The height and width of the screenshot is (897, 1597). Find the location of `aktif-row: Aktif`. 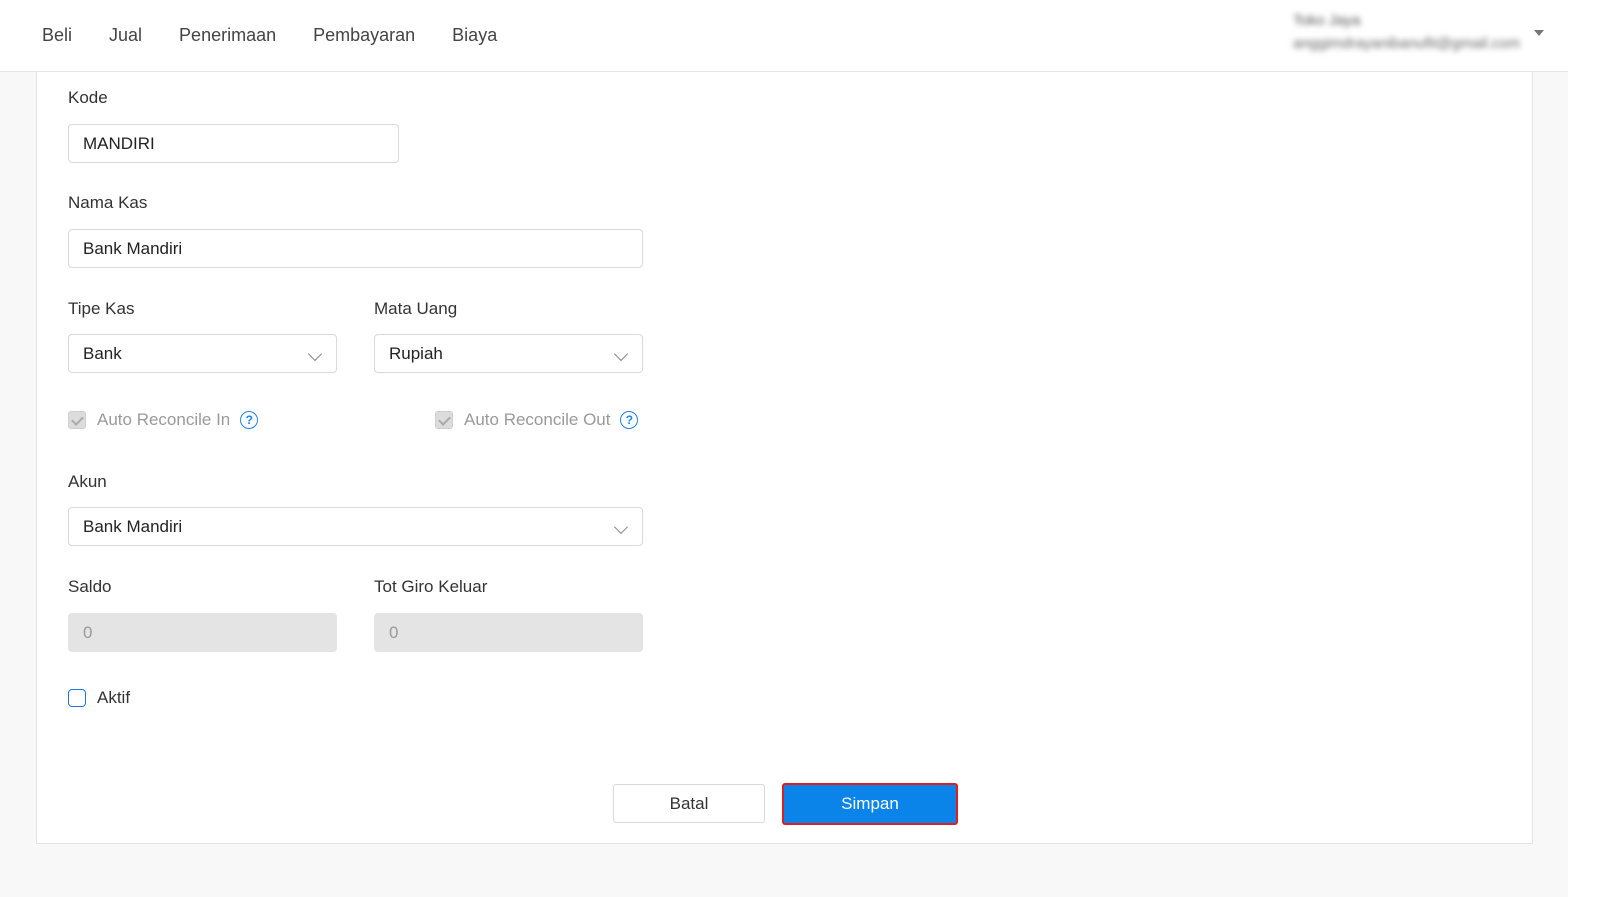

aktif-row: Aktif is located at coordinates (99, 698).